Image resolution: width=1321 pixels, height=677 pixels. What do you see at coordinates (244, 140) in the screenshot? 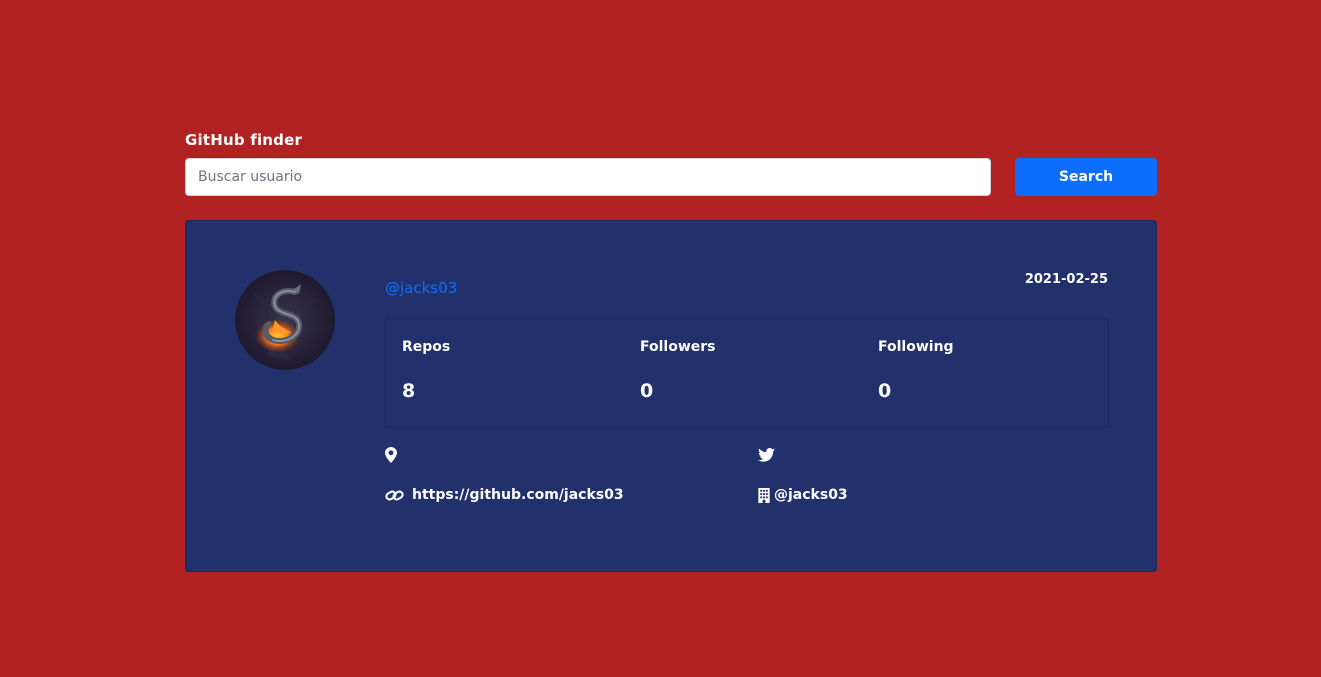
I see `app-title: GitHub finder` at bounding box center [244, 140].